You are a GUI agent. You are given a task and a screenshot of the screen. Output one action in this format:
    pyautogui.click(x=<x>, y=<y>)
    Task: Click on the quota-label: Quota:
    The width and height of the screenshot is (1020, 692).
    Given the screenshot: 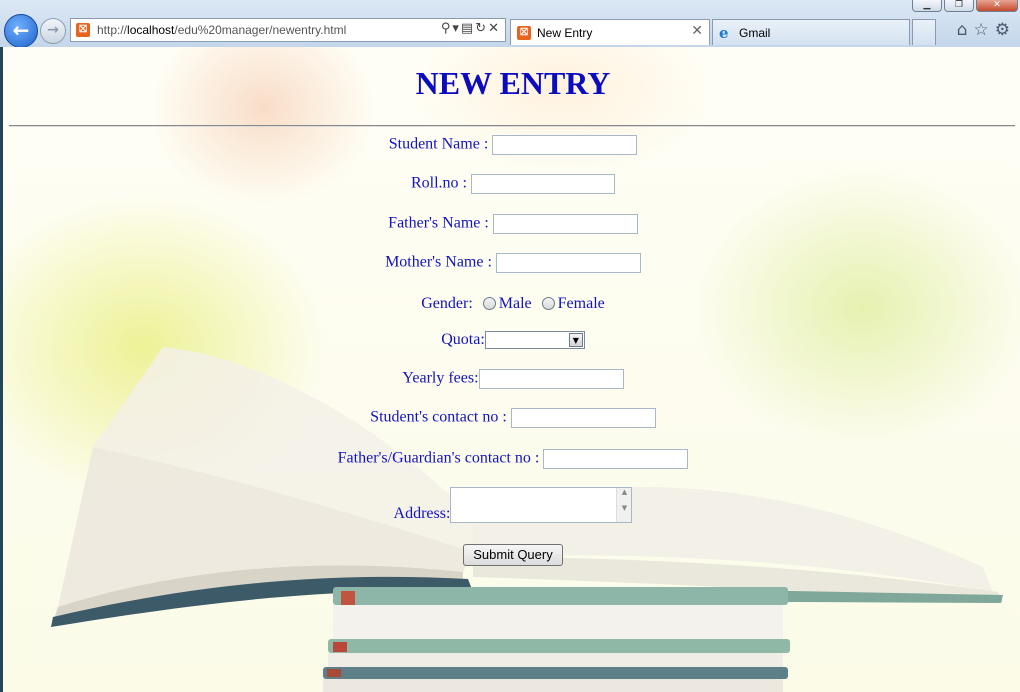 What is the action you would take?
    pyautogui.click(x=463, y=339)
    